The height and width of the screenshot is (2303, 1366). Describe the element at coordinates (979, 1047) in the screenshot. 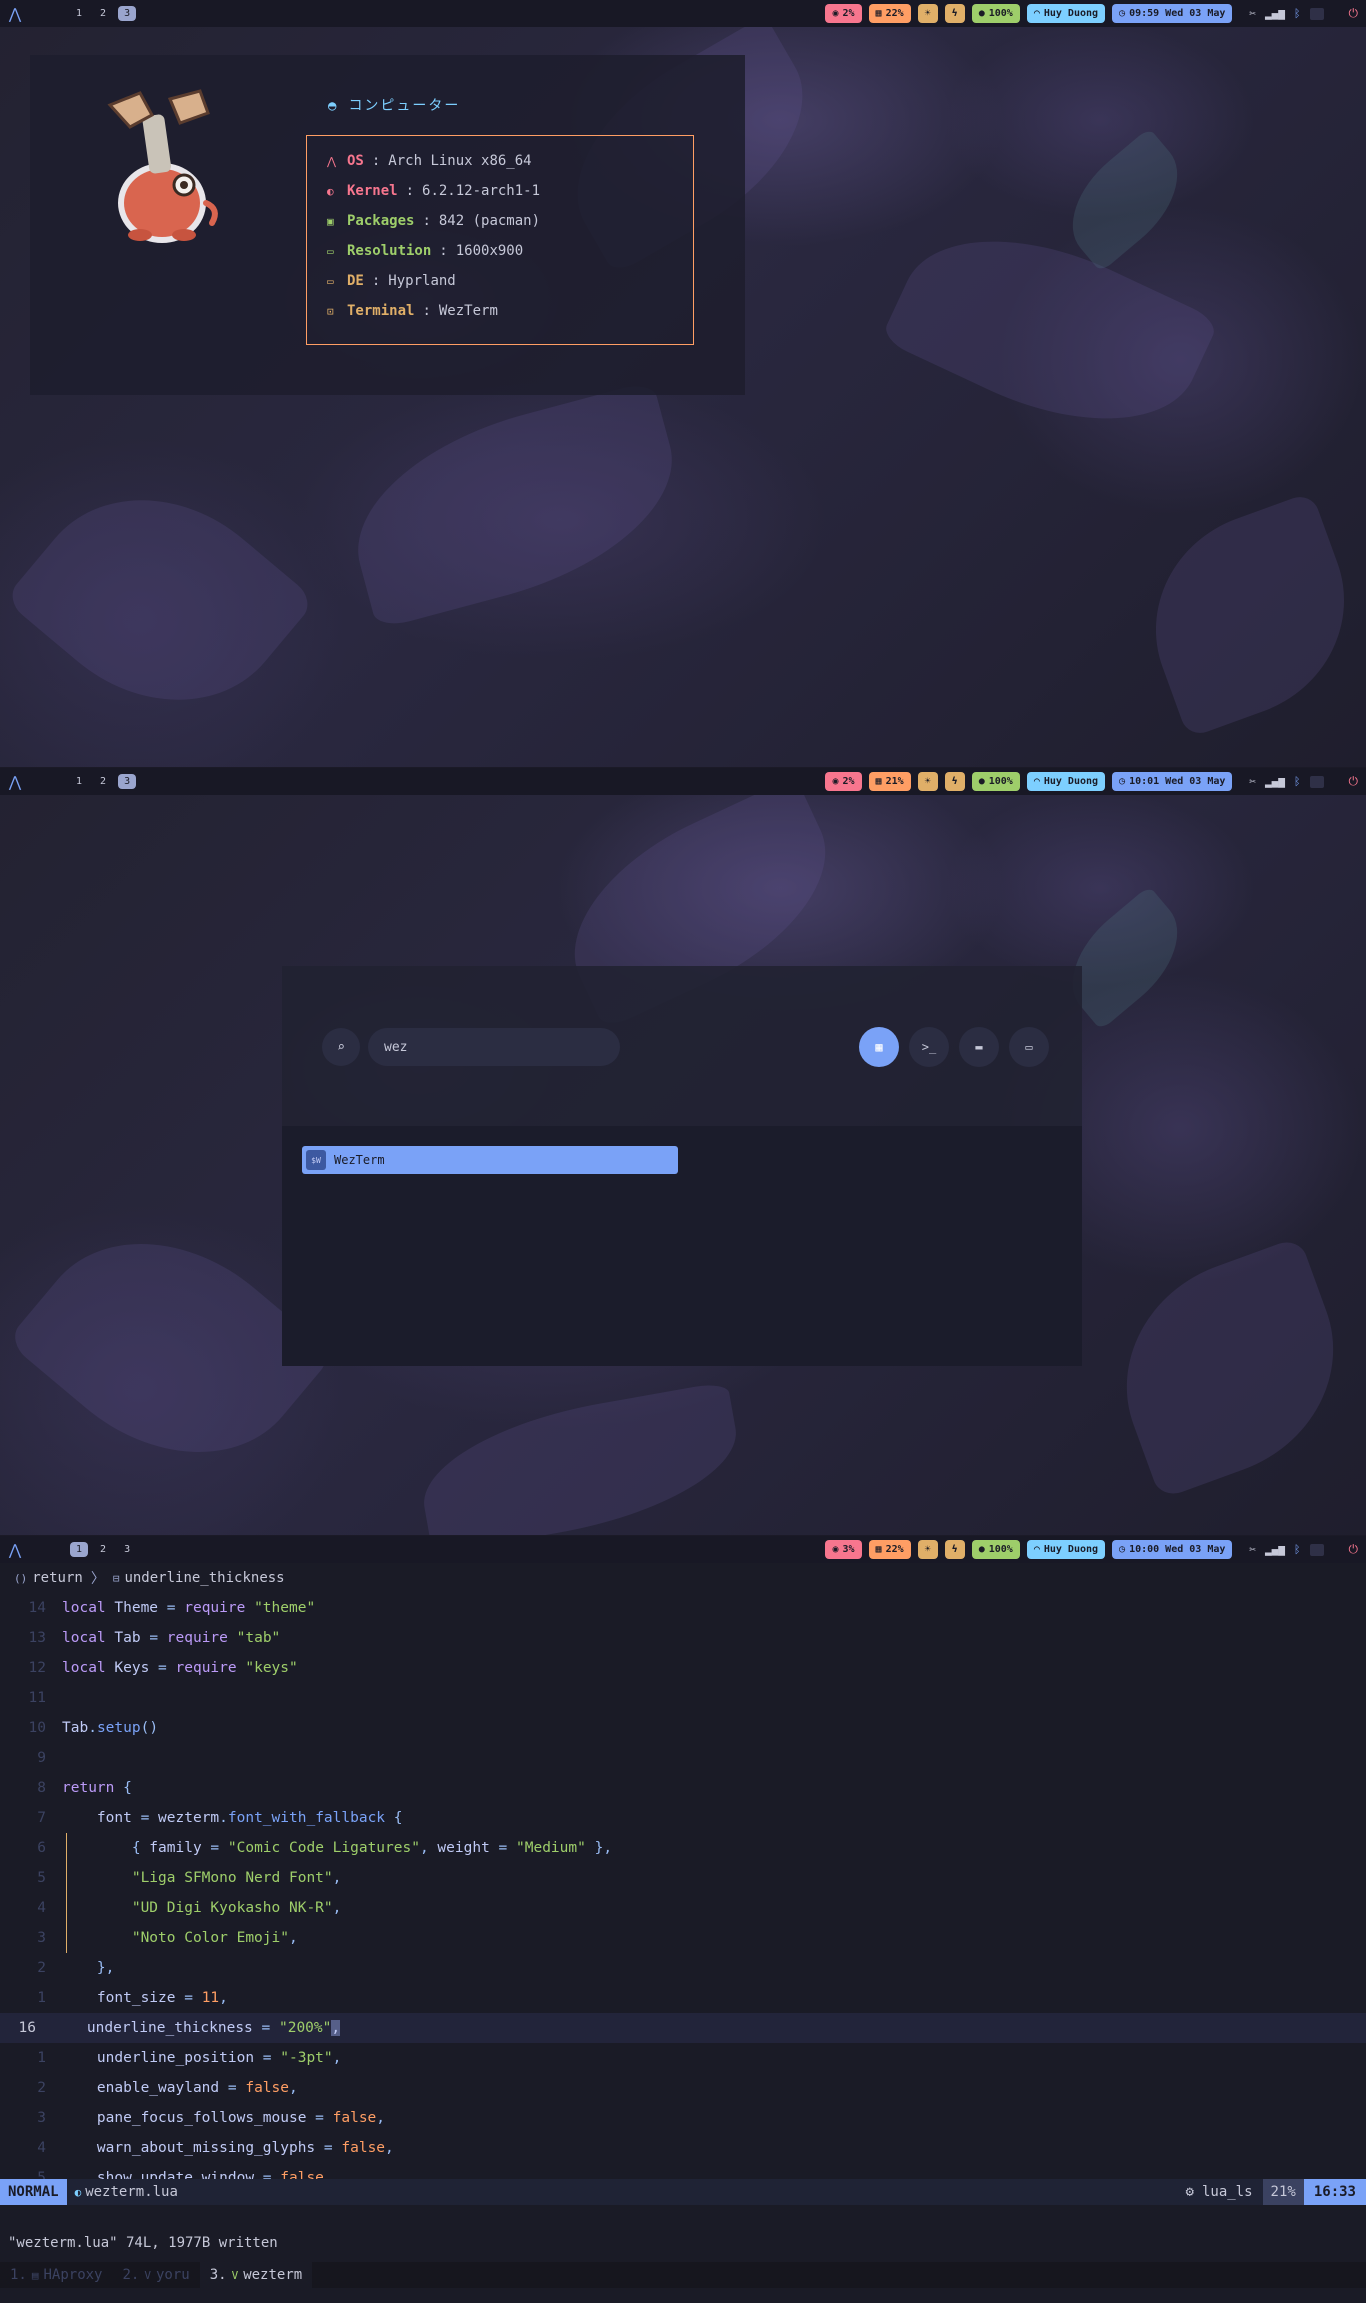

I see `folder-icon: ▬` at that location.